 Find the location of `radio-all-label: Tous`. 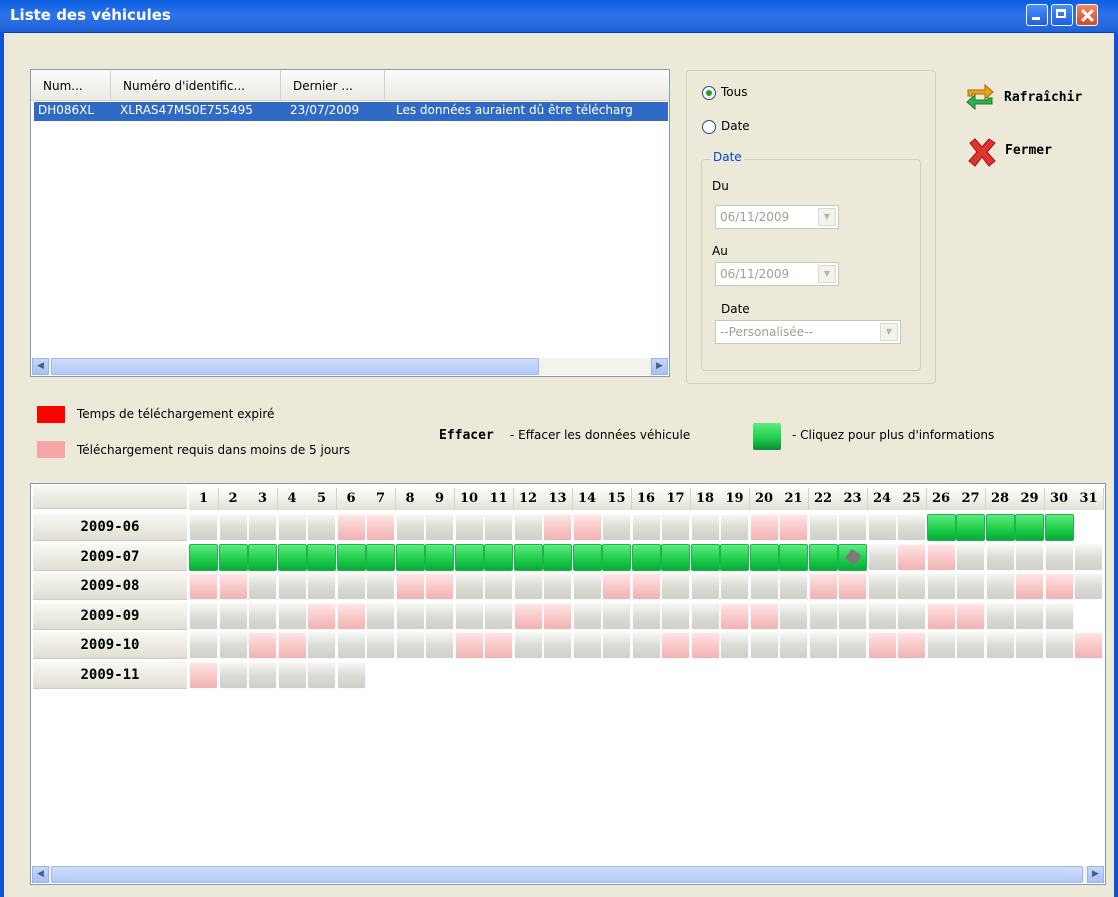

radio-all-label: Tous is located at coordinates (734, 92).